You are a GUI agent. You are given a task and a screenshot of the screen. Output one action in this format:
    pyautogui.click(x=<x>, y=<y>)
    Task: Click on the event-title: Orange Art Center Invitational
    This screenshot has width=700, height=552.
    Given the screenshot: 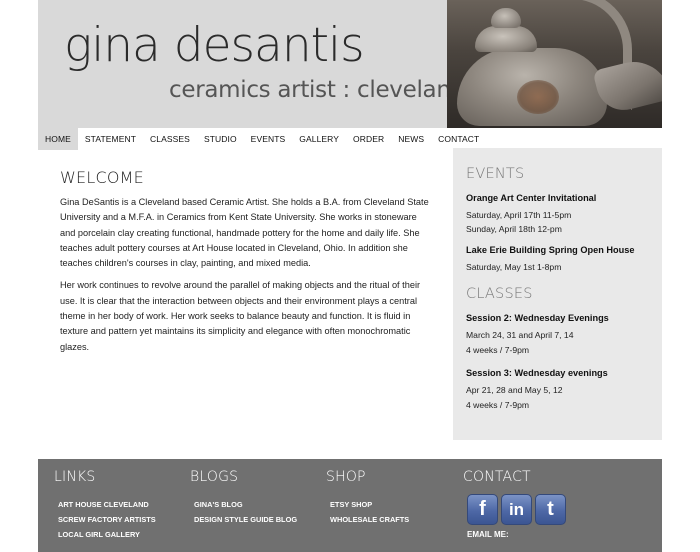 What is the action you would take?
    pyautogui.click(x=531, y=198)
    